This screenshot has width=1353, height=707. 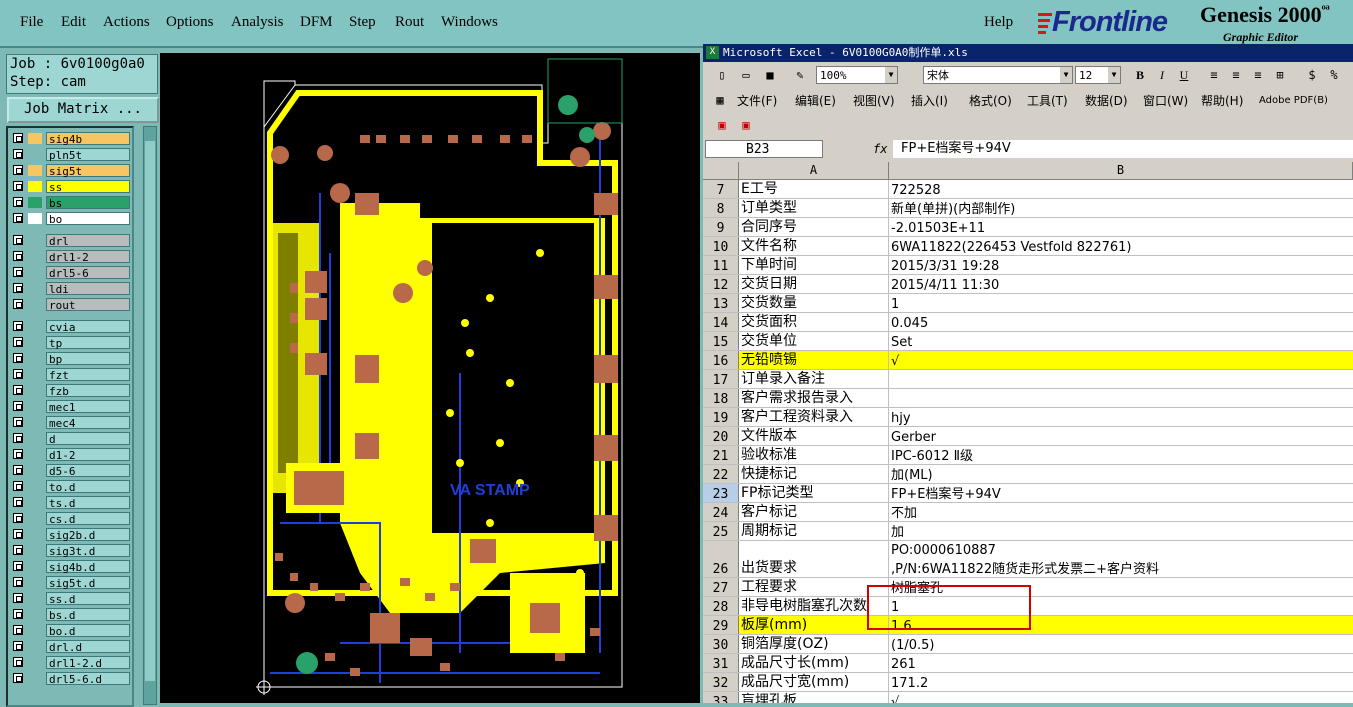 What do you see at coordinates (815, 101) in the screenshot?
I see `excel-menu-edit: 编辑(E)` at bounding box center [815, 101].